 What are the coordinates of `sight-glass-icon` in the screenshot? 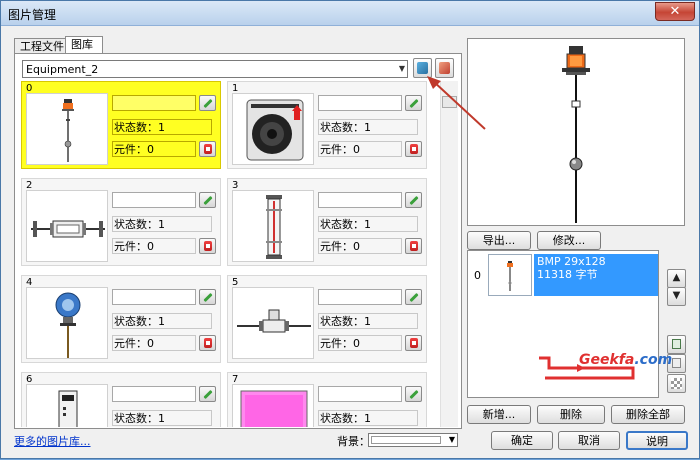 It's located at (273, 226).